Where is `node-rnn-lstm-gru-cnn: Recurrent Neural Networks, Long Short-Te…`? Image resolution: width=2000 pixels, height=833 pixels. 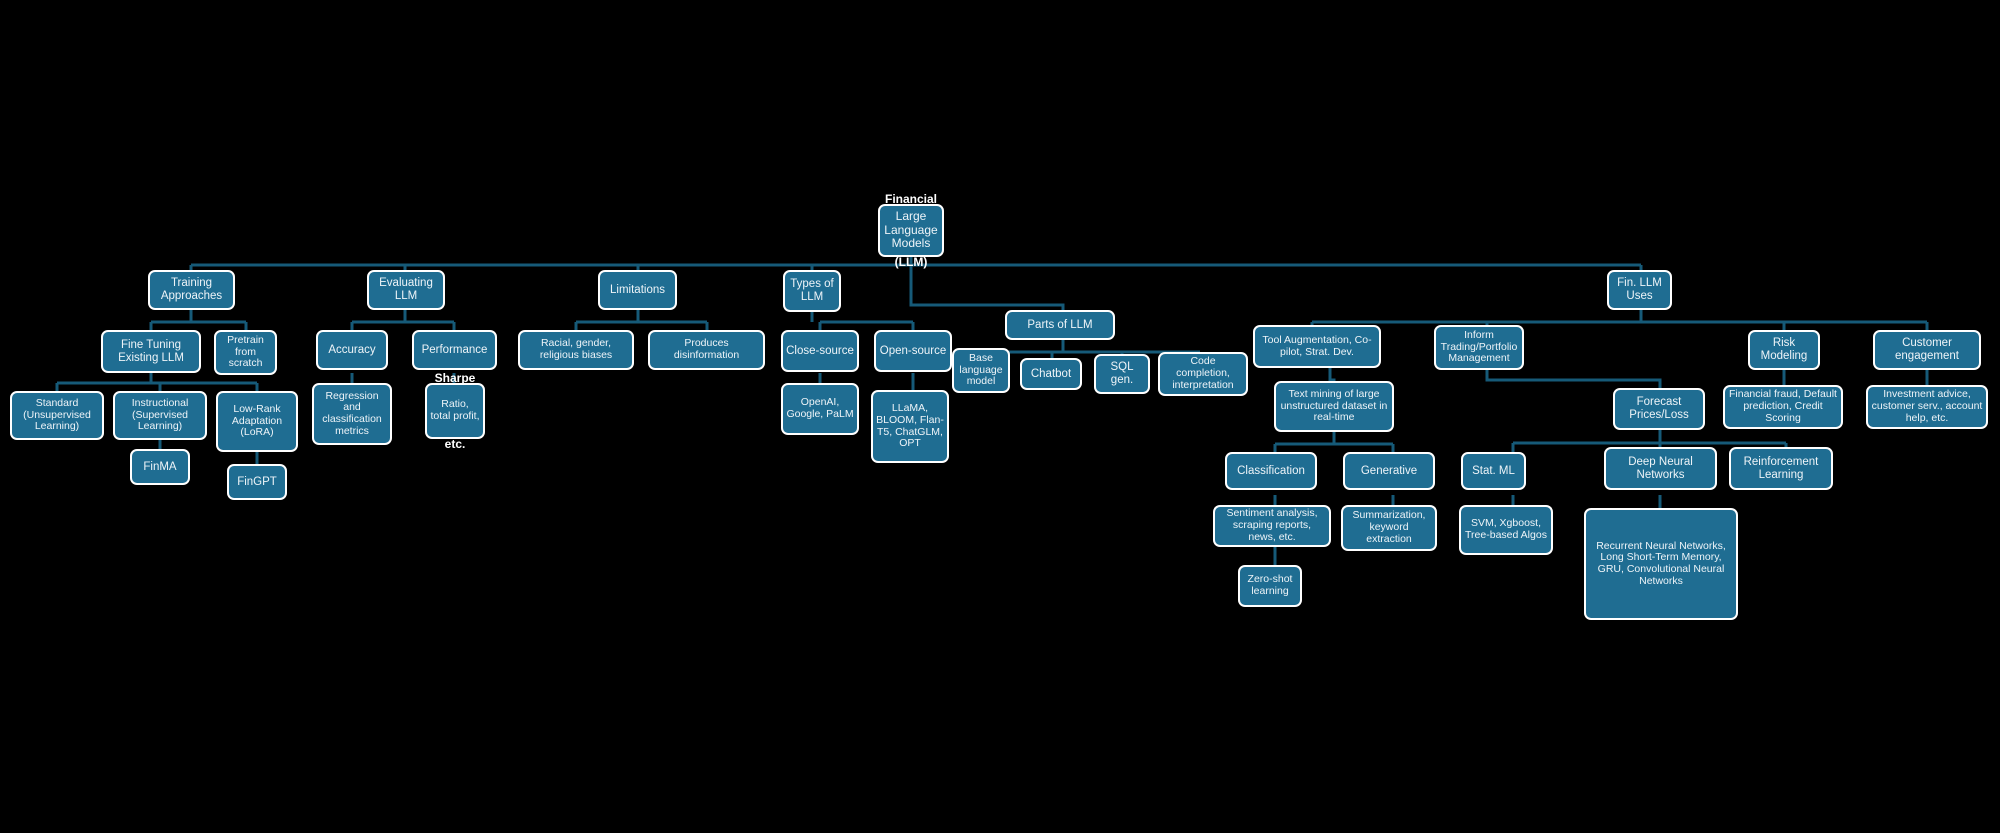 node-rnn-lstm-gru-cnn: Recurrent Neural Networks, Long Short-Te… is located at coordinates (1661, 564).